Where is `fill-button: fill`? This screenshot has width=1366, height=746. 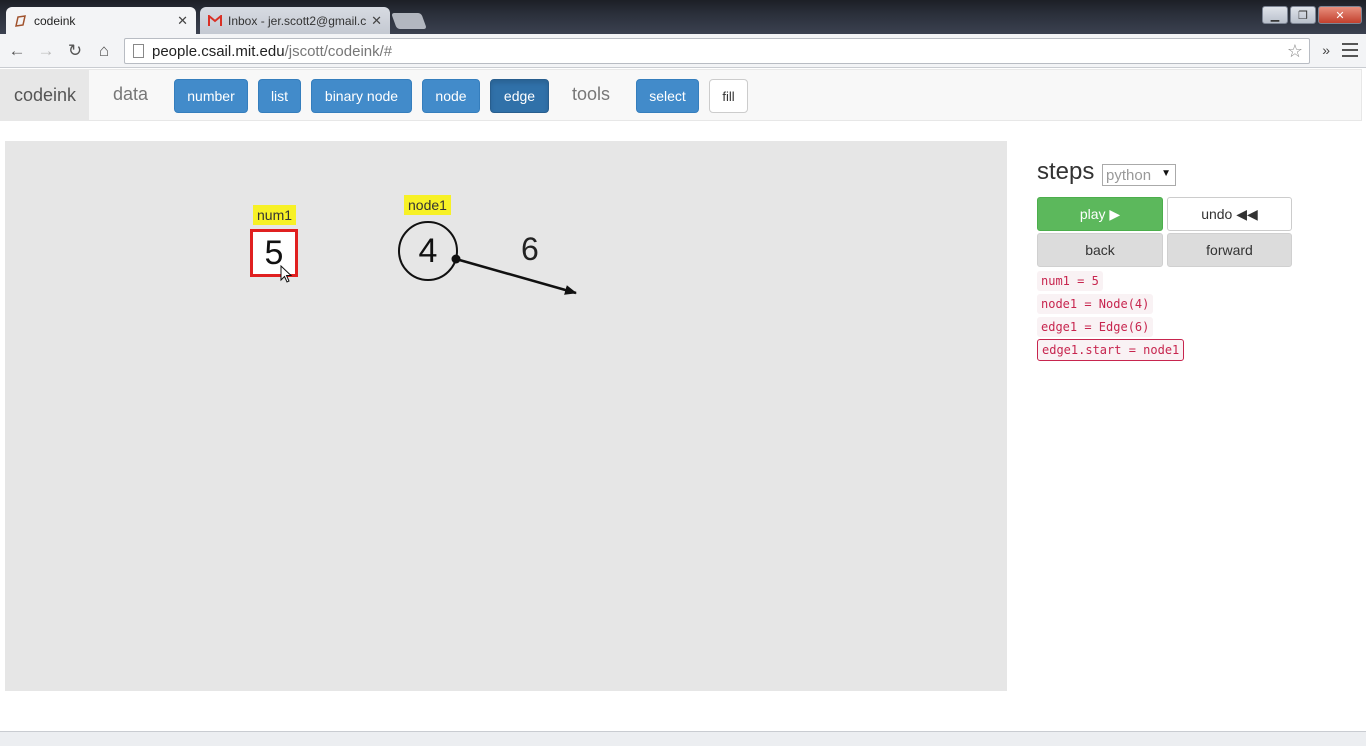 fill-button: fill is located at coordinates (728, 96).